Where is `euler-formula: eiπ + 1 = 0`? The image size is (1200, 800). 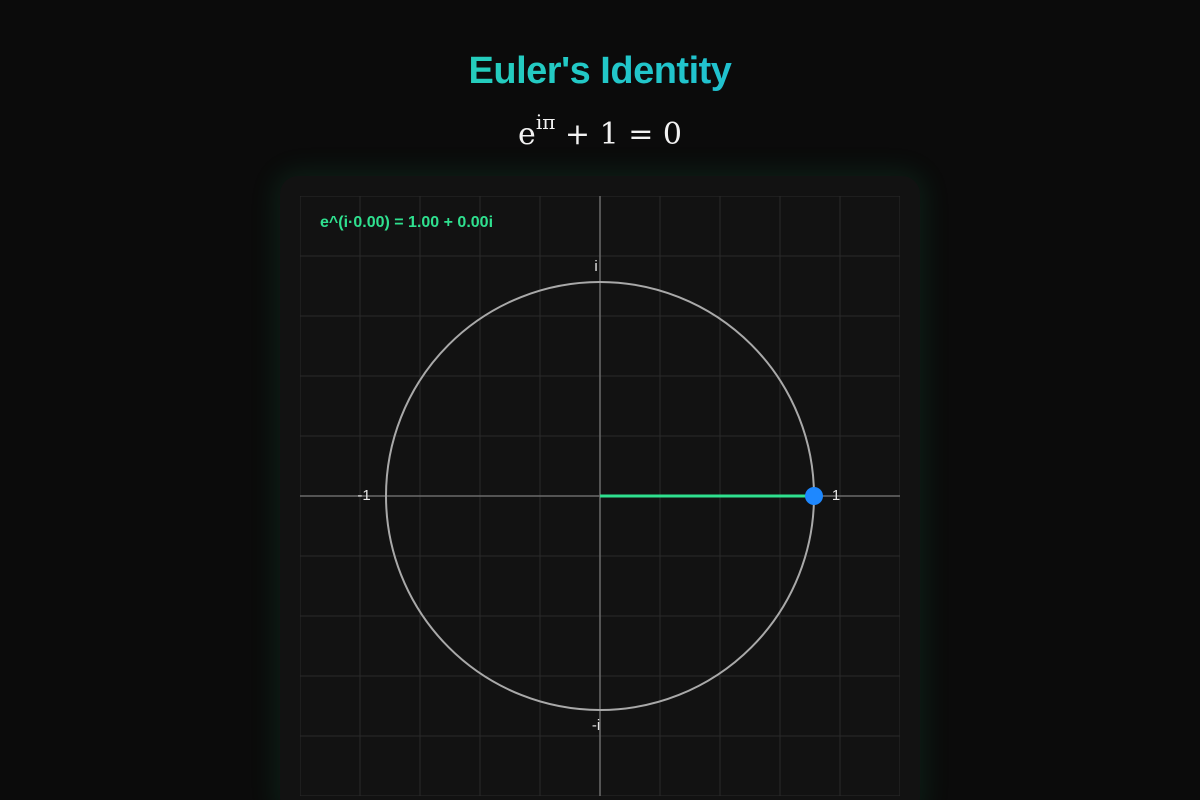
euler-formula: eiπ + 1 = 0 is located at coordinates (600, 131).